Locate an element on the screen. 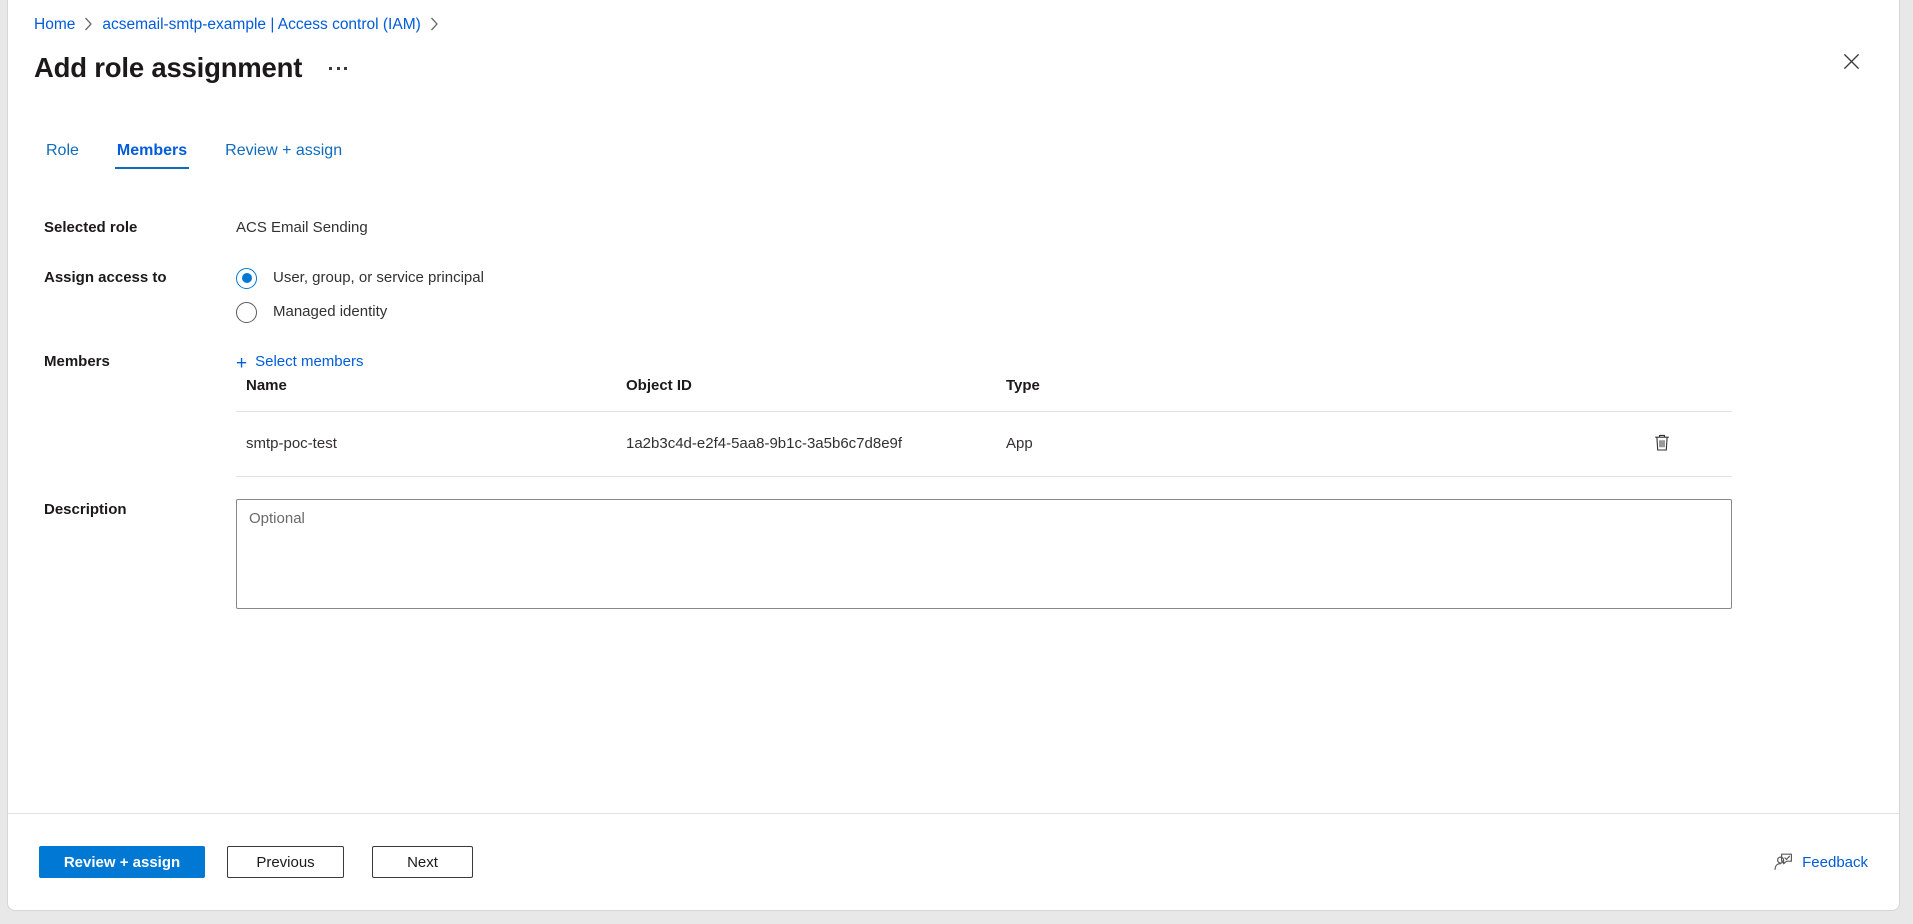 The height and width of the screenshot is (924, 1913). trash-icon is located at coordinates (1662, 442).